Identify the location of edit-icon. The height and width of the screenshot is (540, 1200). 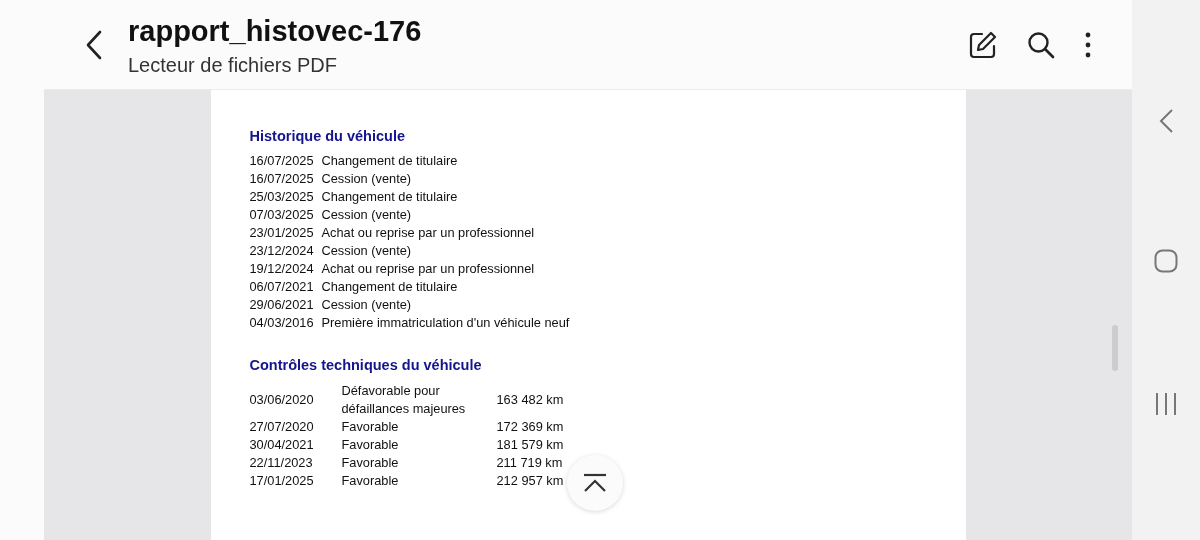
(983, 44).